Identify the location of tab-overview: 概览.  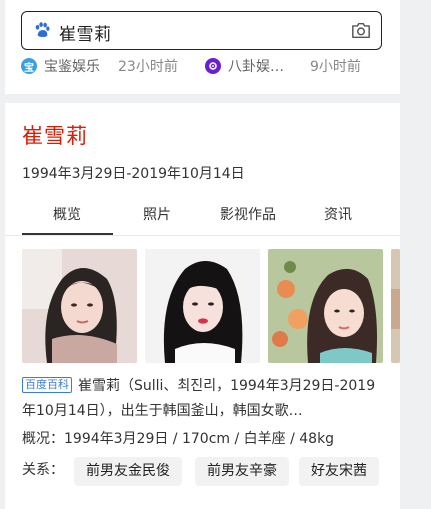
(67, 214).